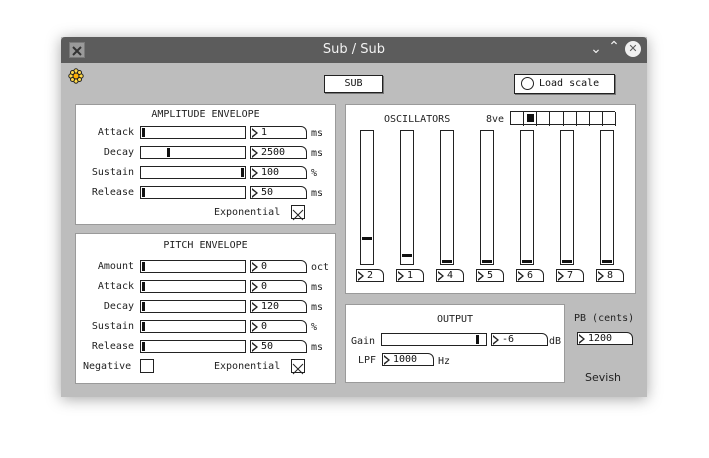 The image size is (709, 458). I want to click on oscillator-field-5: 6, so click(530, 275).